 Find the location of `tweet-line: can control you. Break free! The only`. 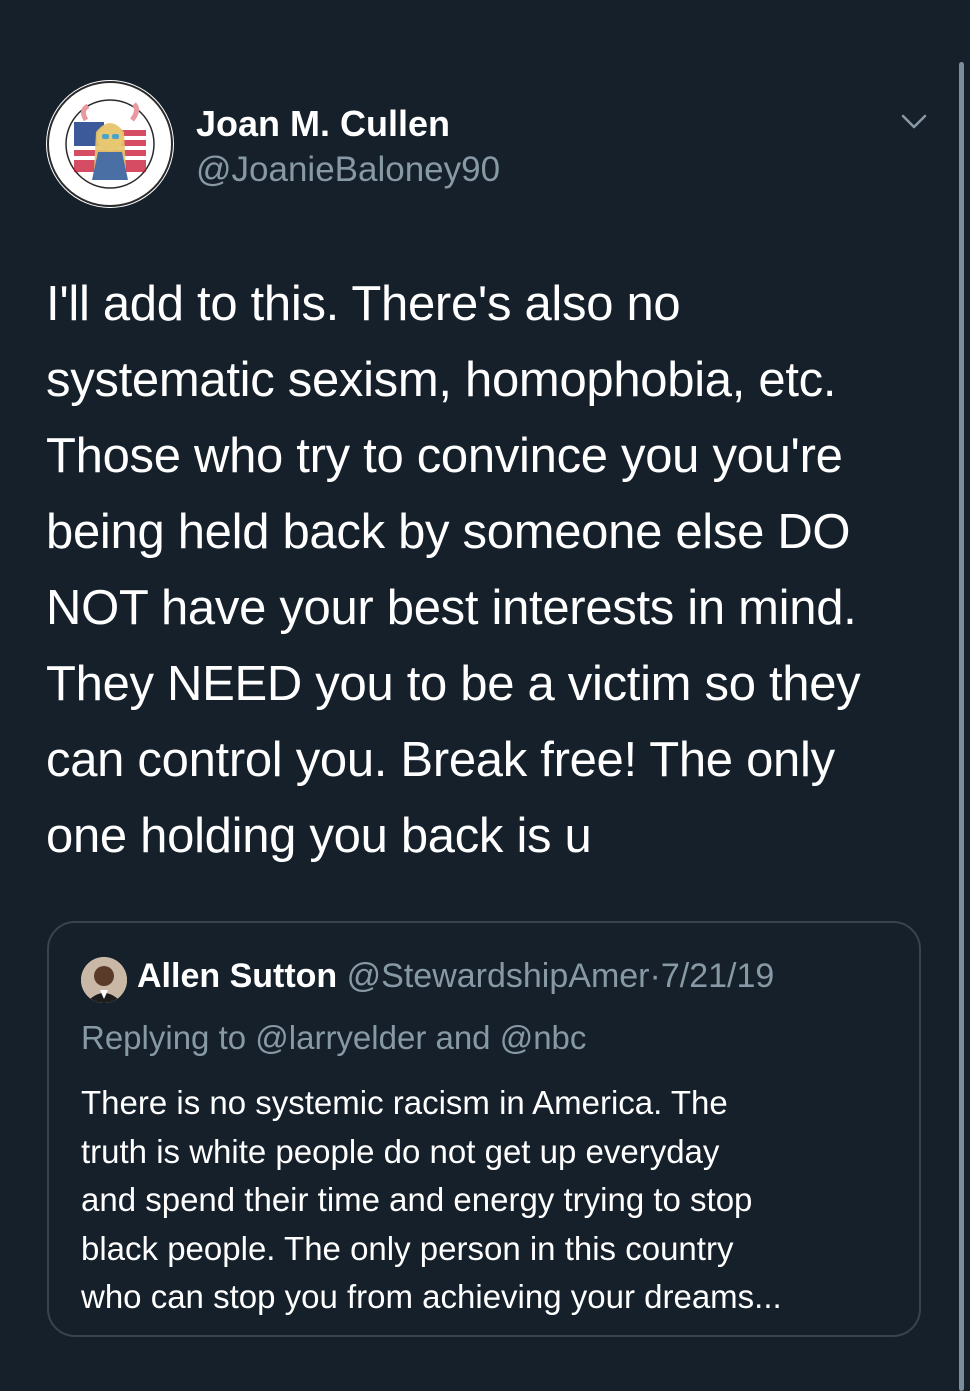

tweet-line: can control you. Break free! The only is located at coordinates (440, 760).